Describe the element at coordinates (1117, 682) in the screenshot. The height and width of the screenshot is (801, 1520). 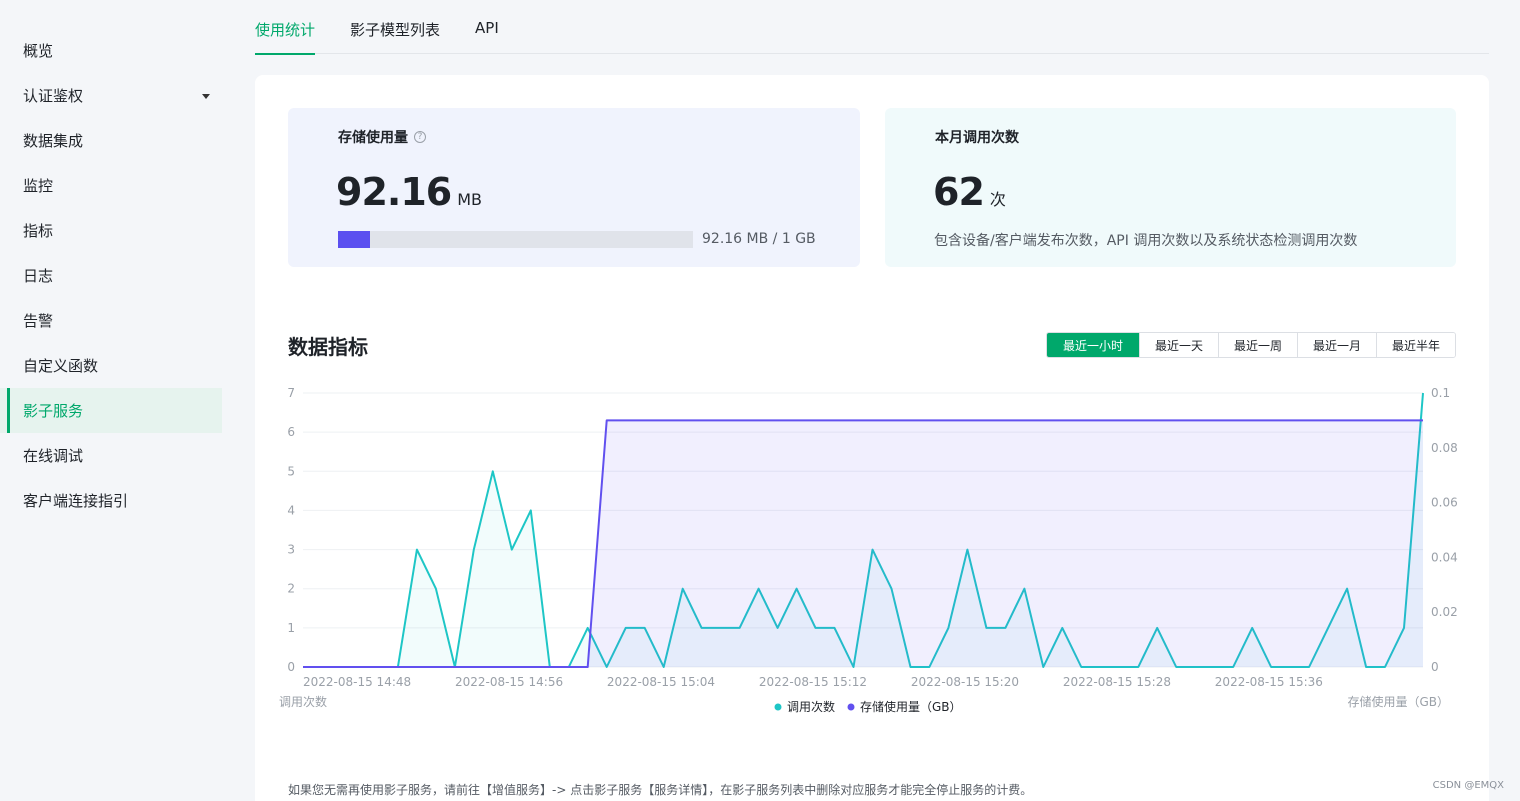
I see `x-tick-label: 2022-08-15 15:28` at that location.